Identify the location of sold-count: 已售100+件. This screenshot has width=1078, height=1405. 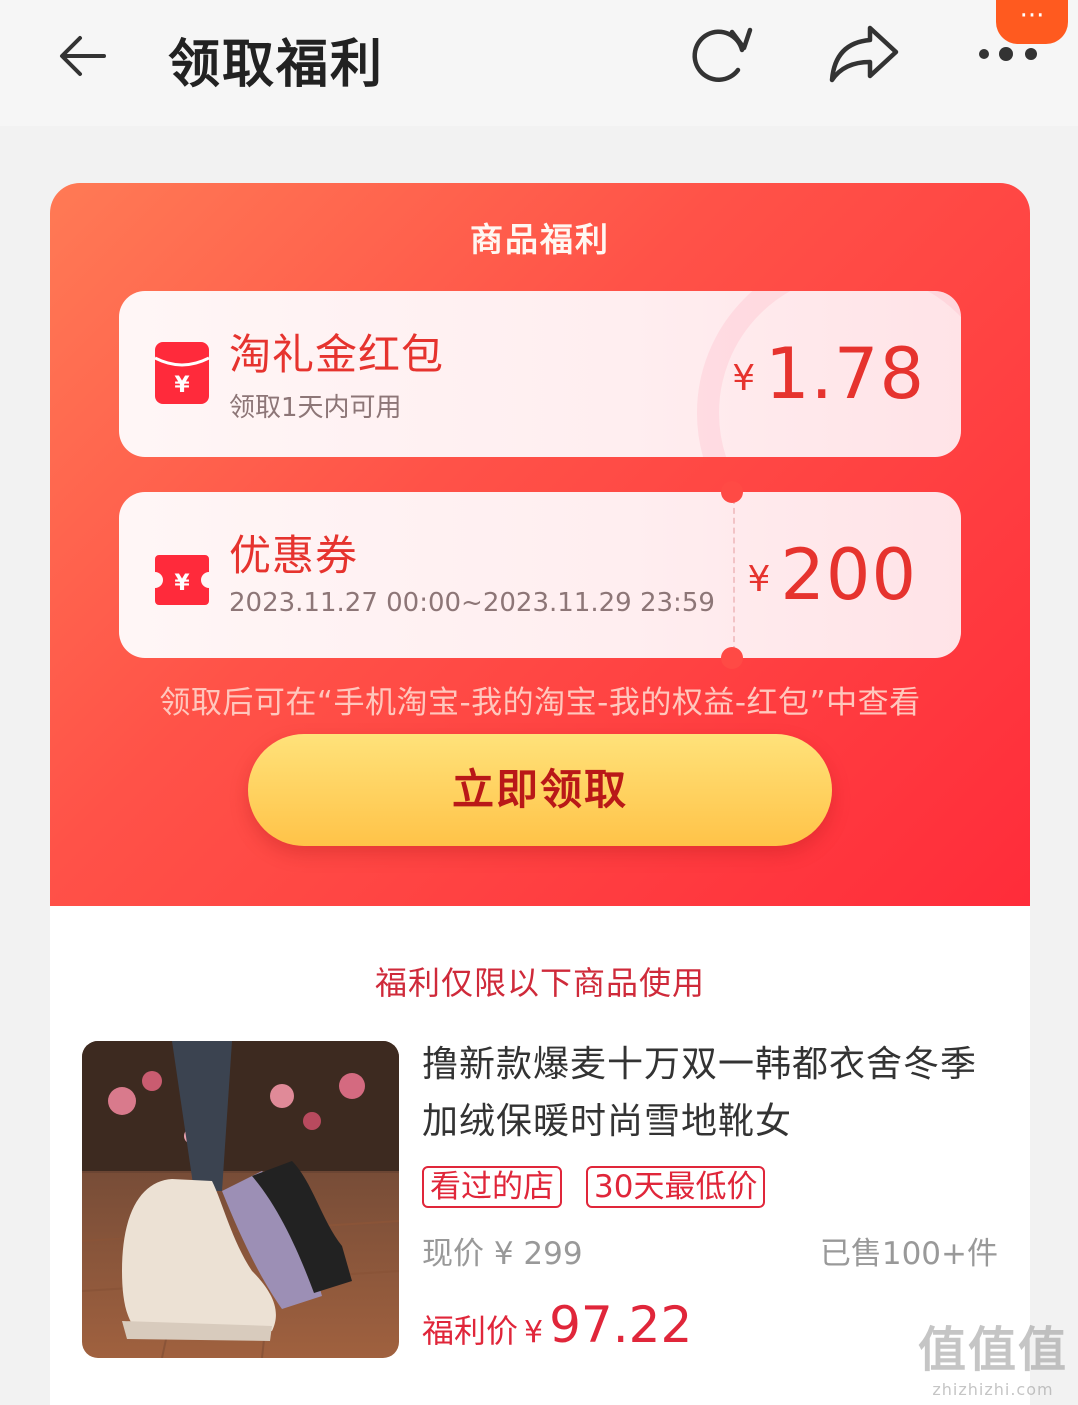
(908, 1254).